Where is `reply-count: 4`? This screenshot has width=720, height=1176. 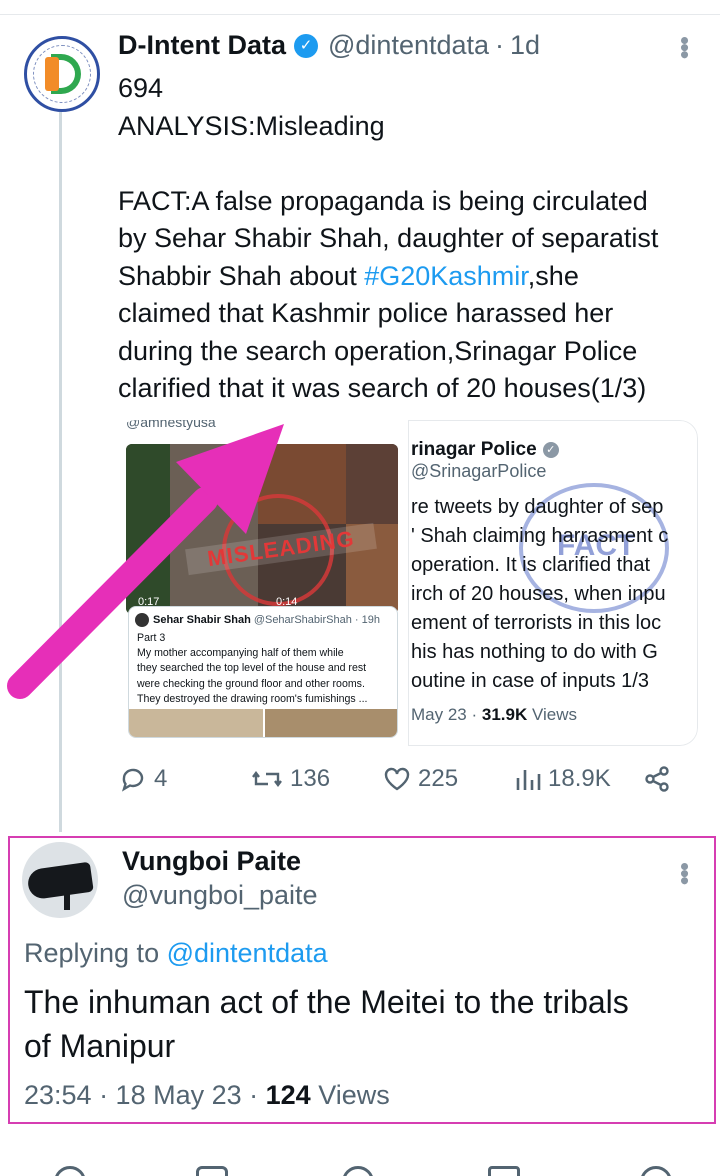
reply-count: 4 is located at coordinates (161, 778).